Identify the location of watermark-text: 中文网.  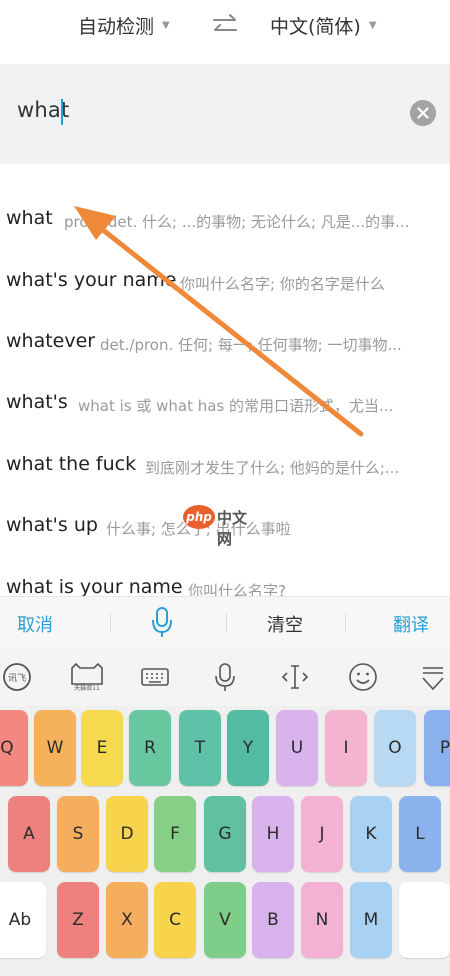
(232, 528).